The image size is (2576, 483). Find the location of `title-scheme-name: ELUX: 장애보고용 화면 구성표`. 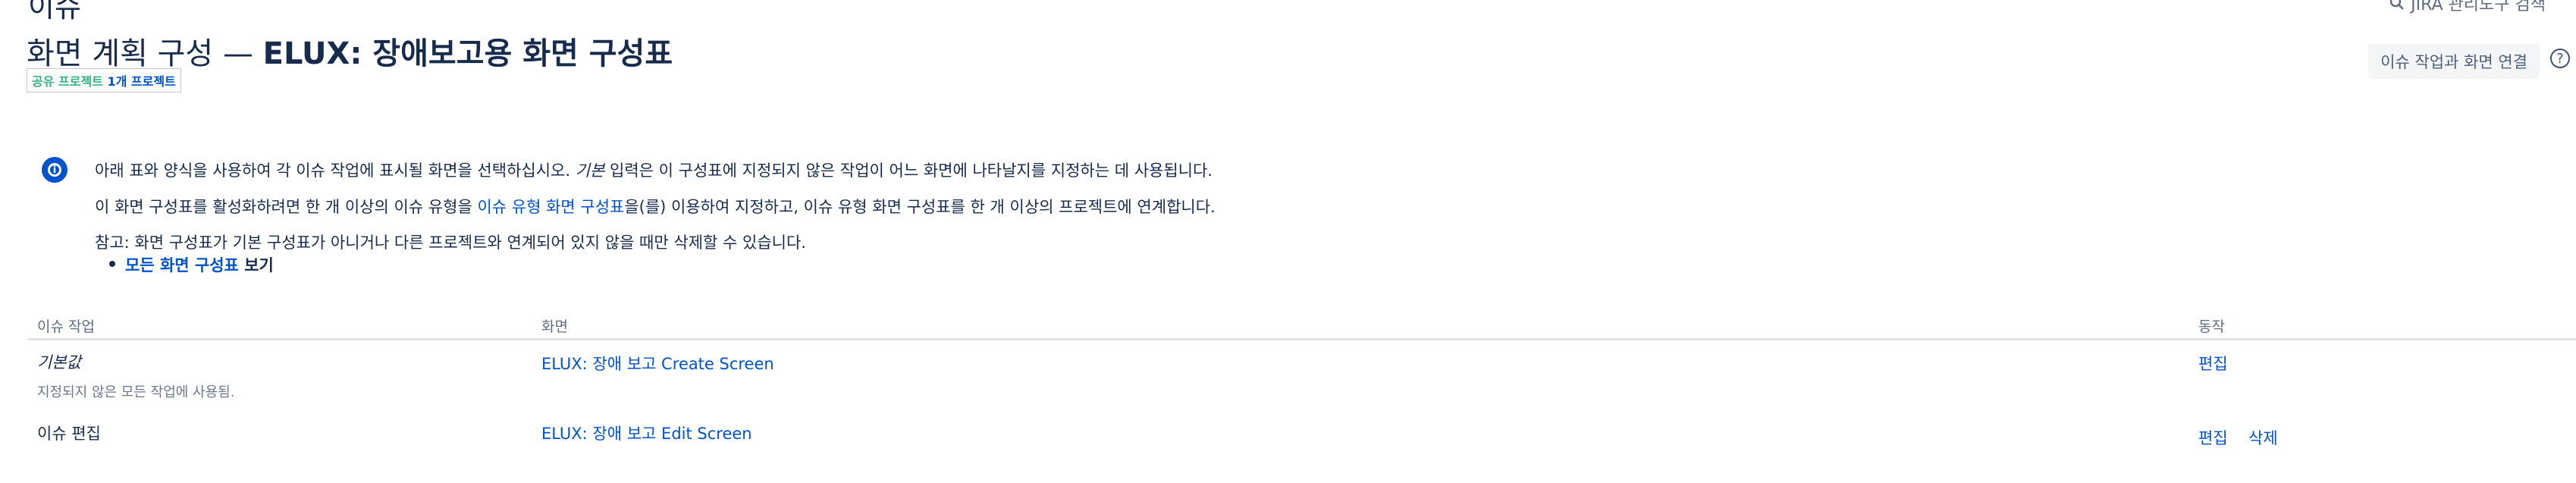

title-scheme-name: ELUX: 장애보고용 화면 구성표 is located at coordinates (467, 54).